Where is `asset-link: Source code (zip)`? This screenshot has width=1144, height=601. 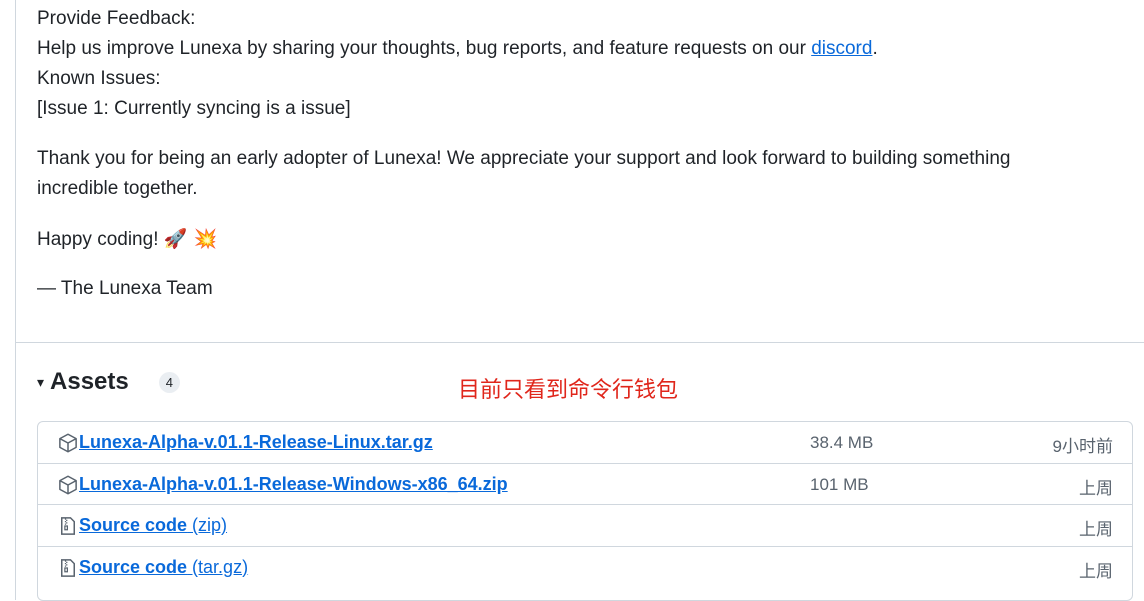 asset-link: Source code (zip) is located at coordinates (153, 525).